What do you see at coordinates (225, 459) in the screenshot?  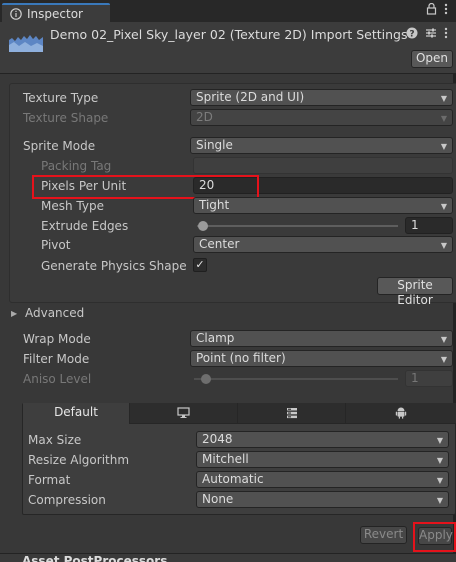 I see `resize-algorithm-value: Mitchell` at bounding box center [225, 459].